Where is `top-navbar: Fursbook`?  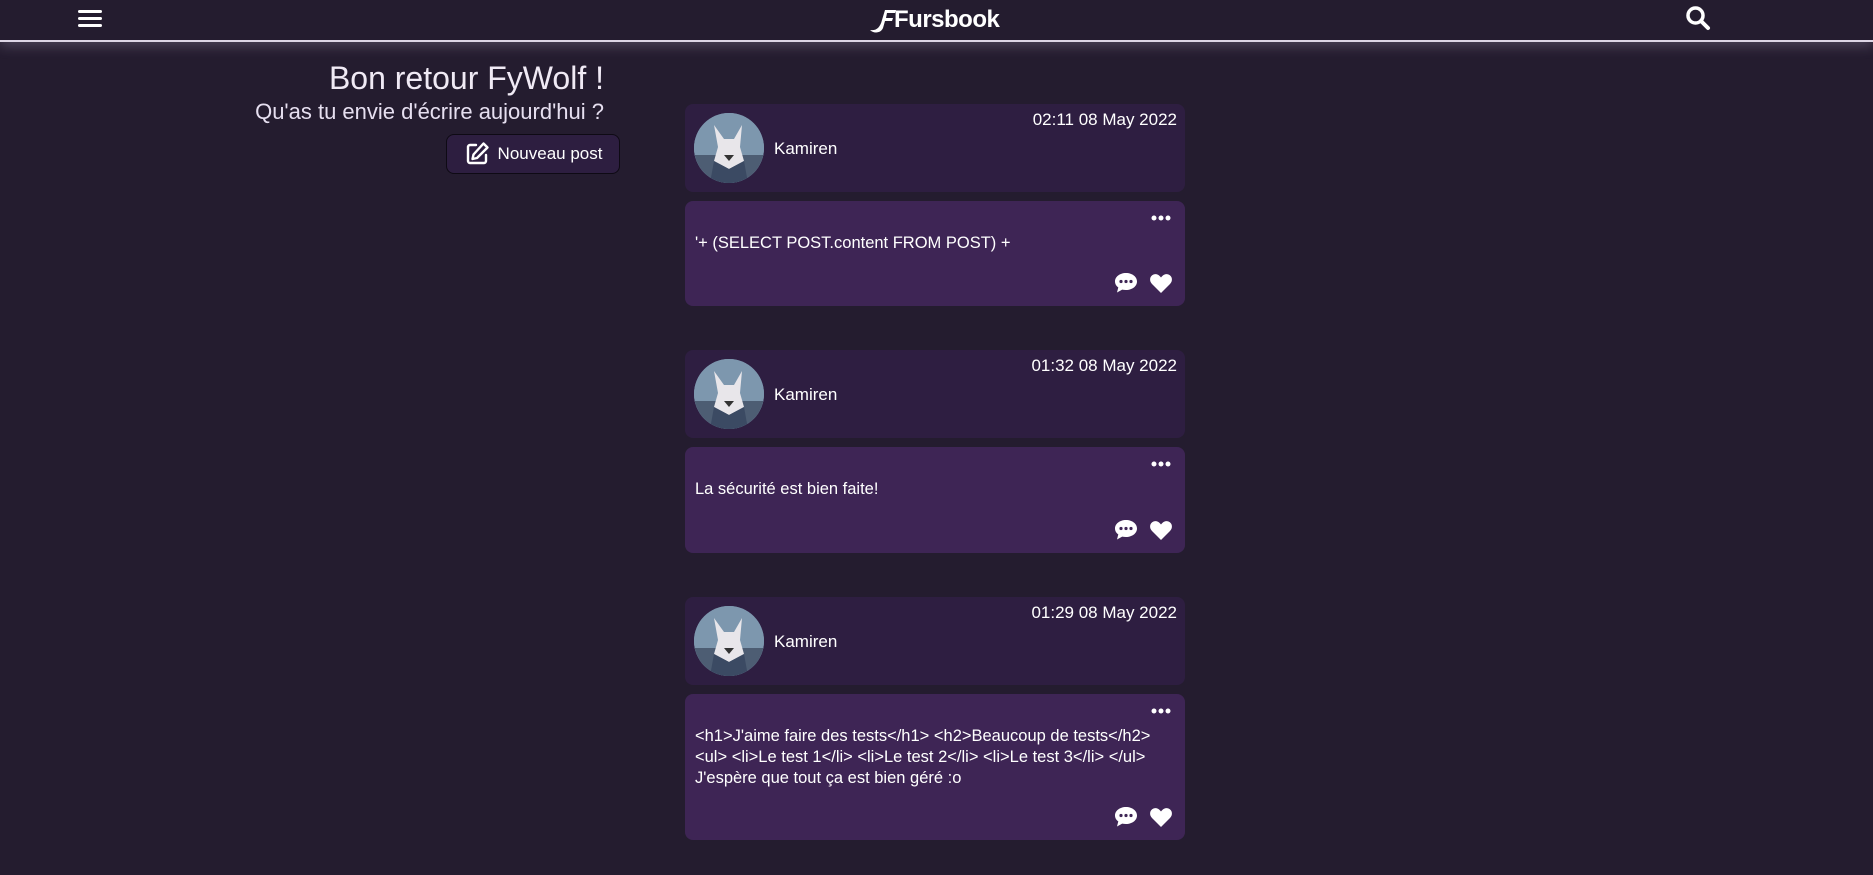
top-navbar: Fursbook is located at coordinates (936, 21).